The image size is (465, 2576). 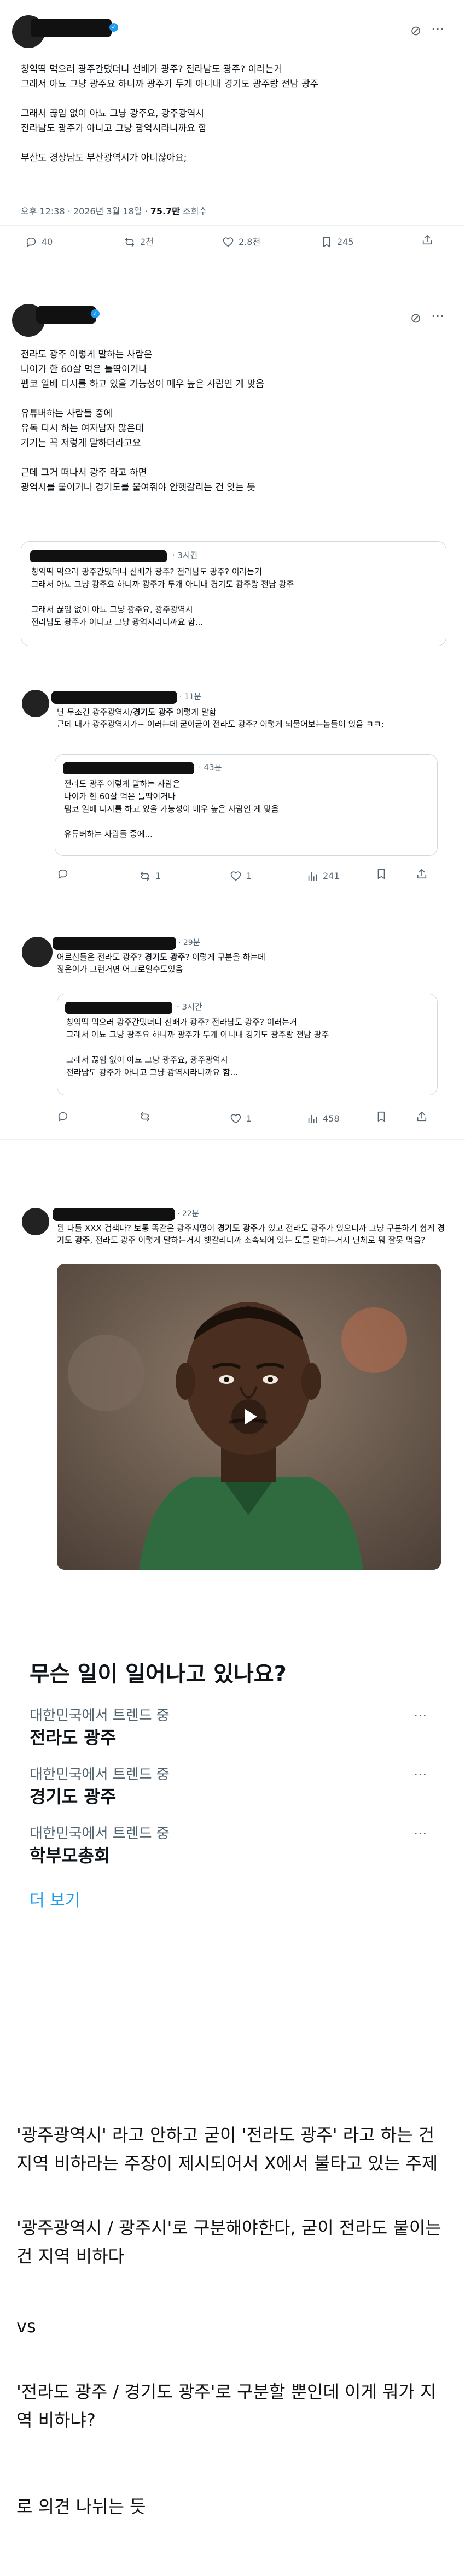 What do you see at coordinates (81, 2506) in the screenshot?
I see `article-paragraph: 로 의견 나뉘는 듯` at bounding box center [81, 2506].